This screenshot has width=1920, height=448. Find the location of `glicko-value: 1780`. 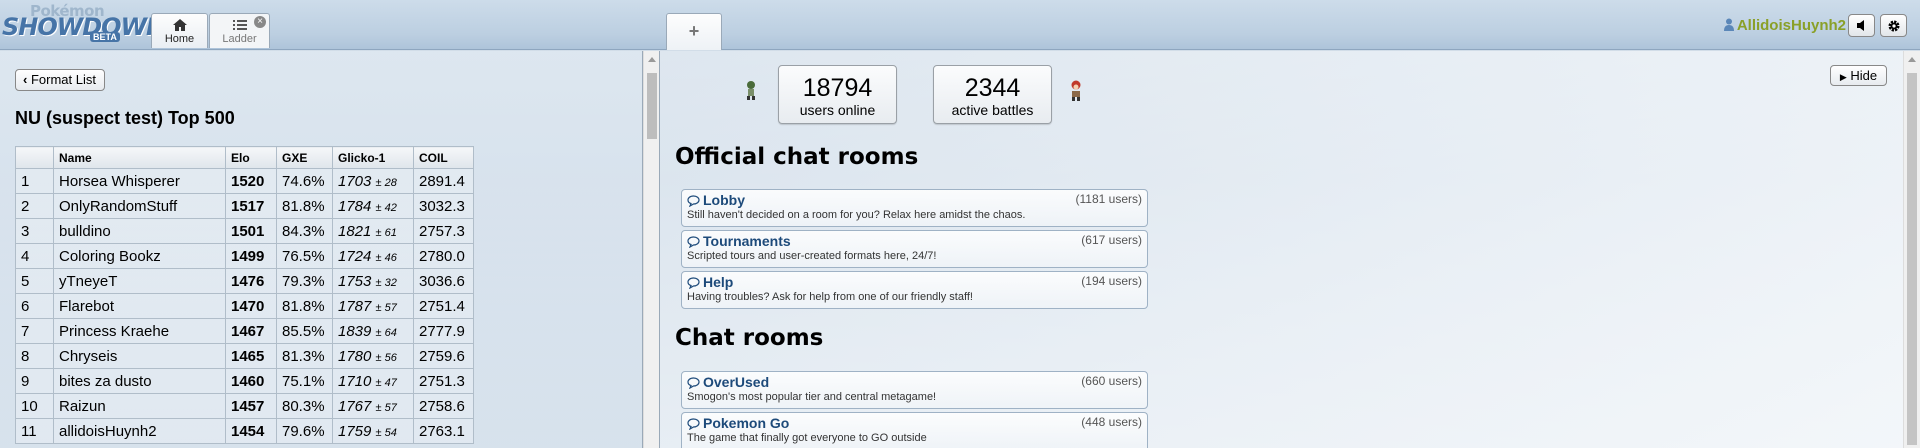

glicko-value: 1780 is located at coordinates (355, 356).